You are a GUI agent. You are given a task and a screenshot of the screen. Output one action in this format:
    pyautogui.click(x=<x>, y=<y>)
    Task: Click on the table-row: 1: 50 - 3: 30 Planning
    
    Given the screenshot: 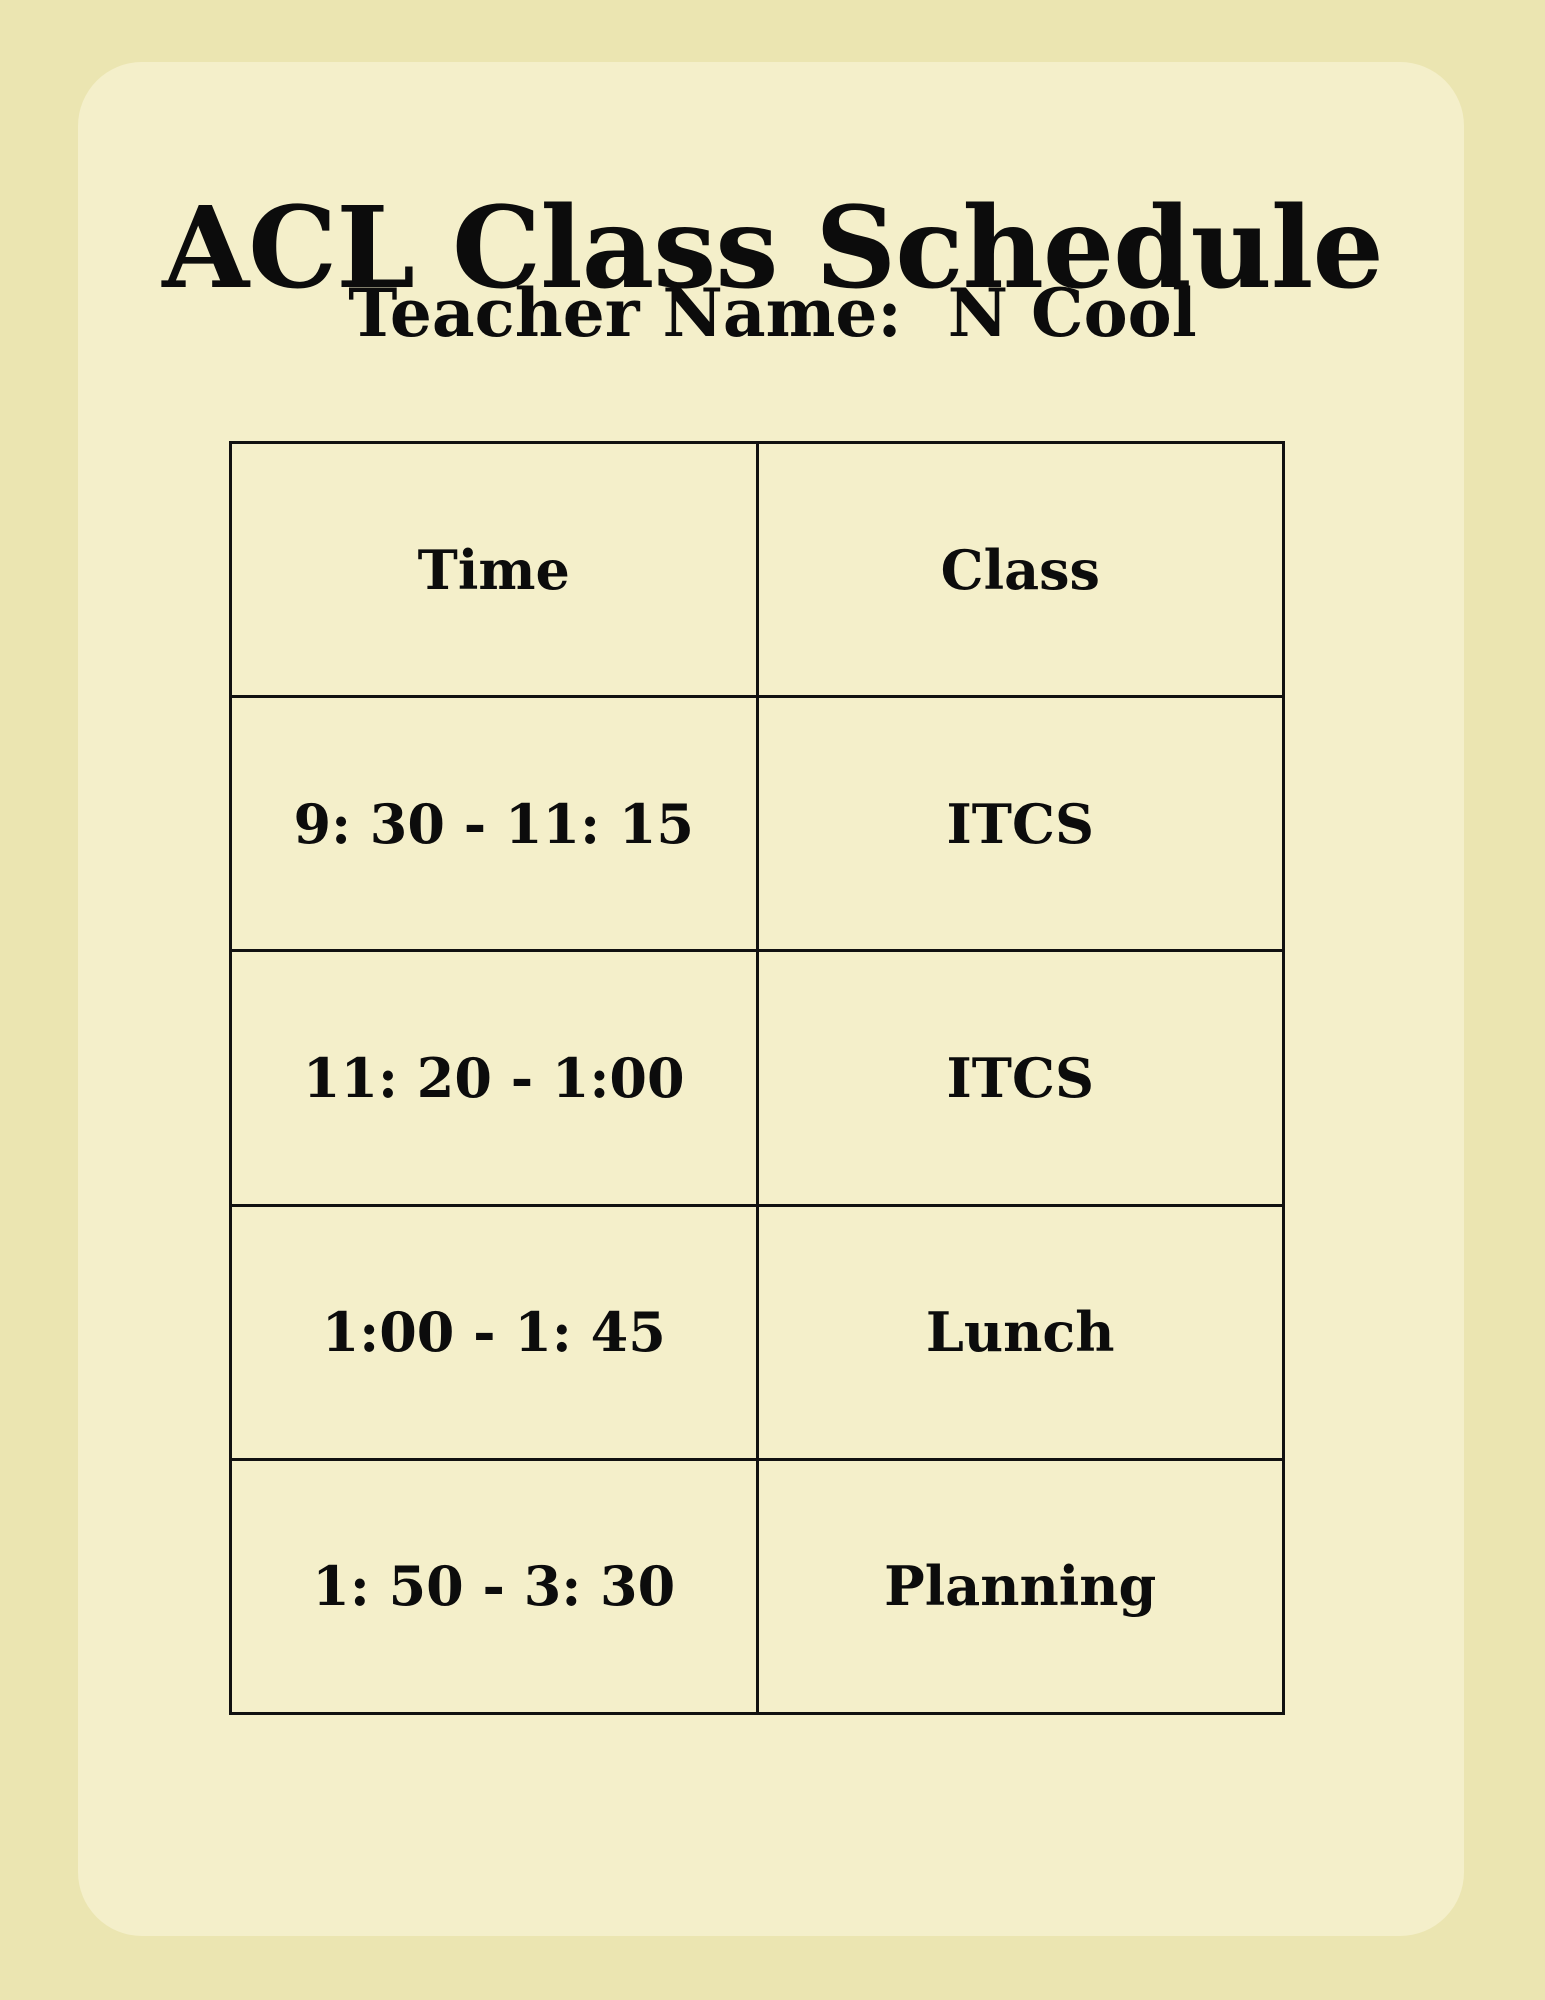 What is the action you would take?
    pyautogui.click(x=757, y=1586)
    